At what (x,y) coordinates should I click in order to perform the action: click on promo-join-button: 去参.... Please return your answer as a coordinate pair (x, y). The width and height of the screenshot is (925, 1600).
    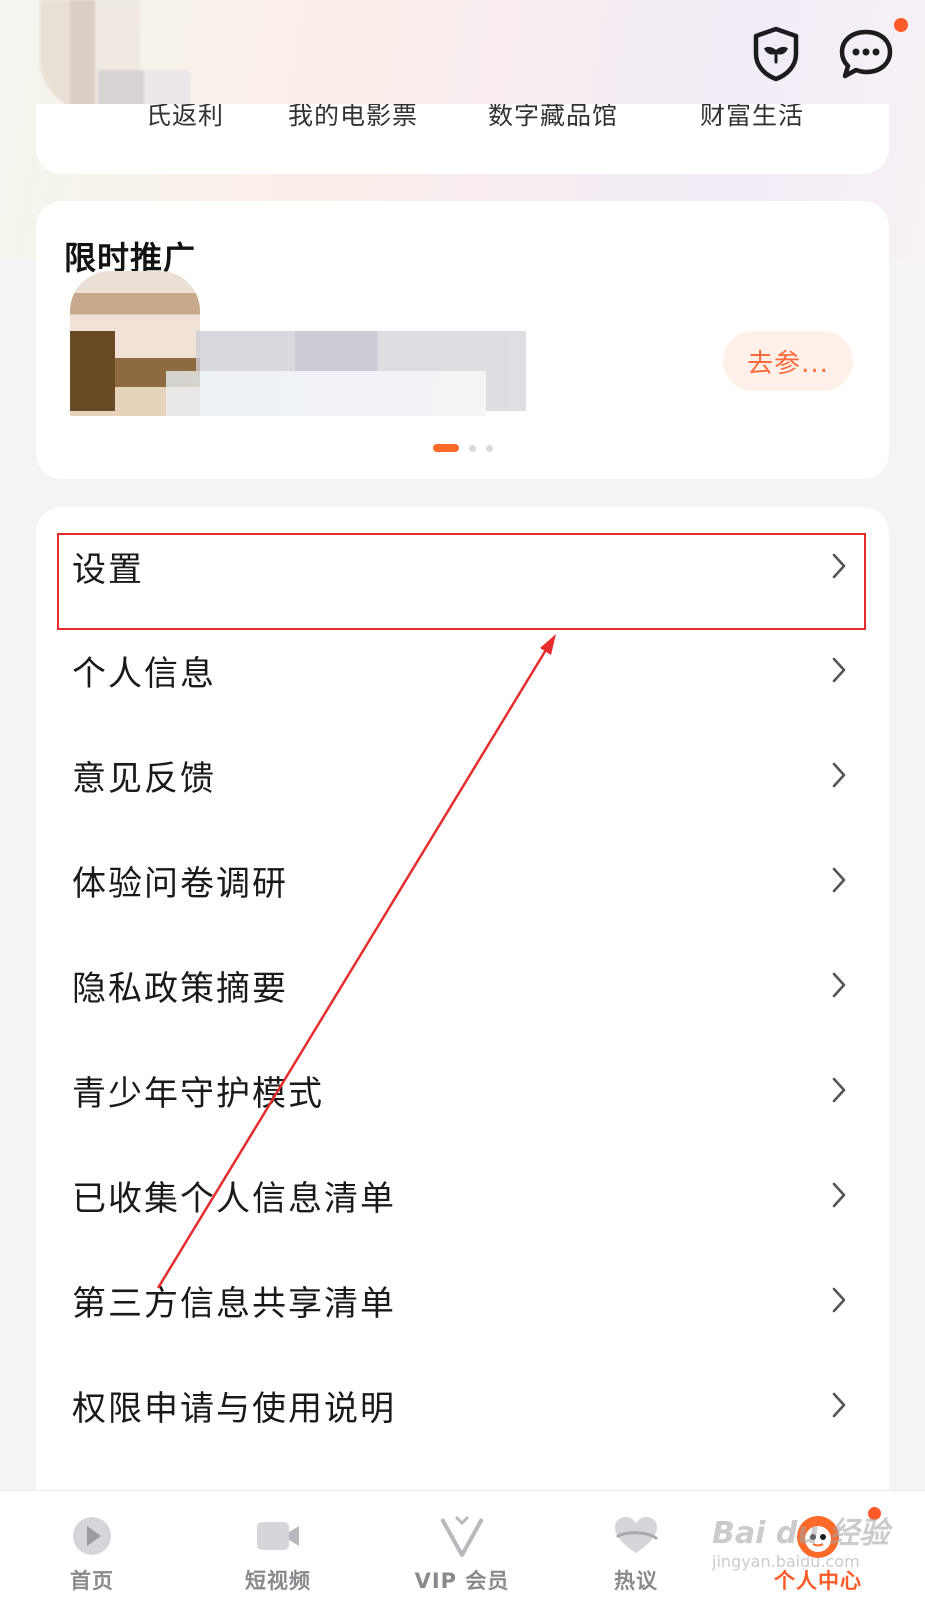
    Looking at the image, I should click on (788, 361).